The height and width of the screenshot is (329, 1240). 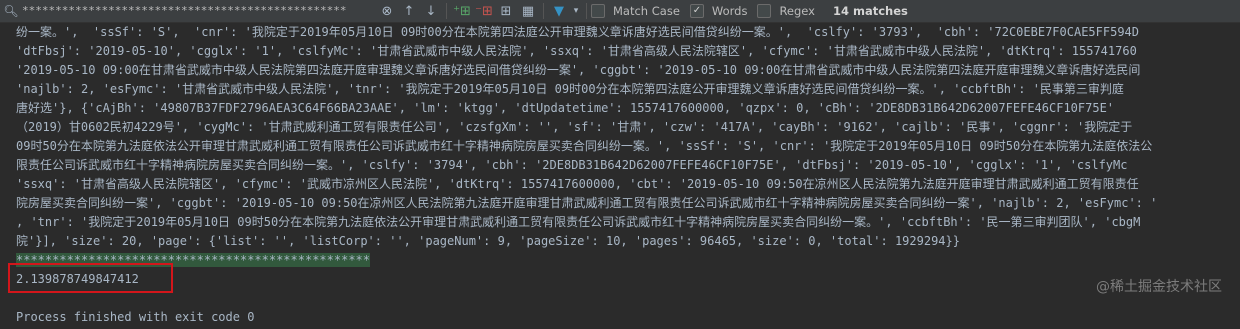 I want to click on process-finished-line: Process finished with exit code 0, so click(x=135, y=317).